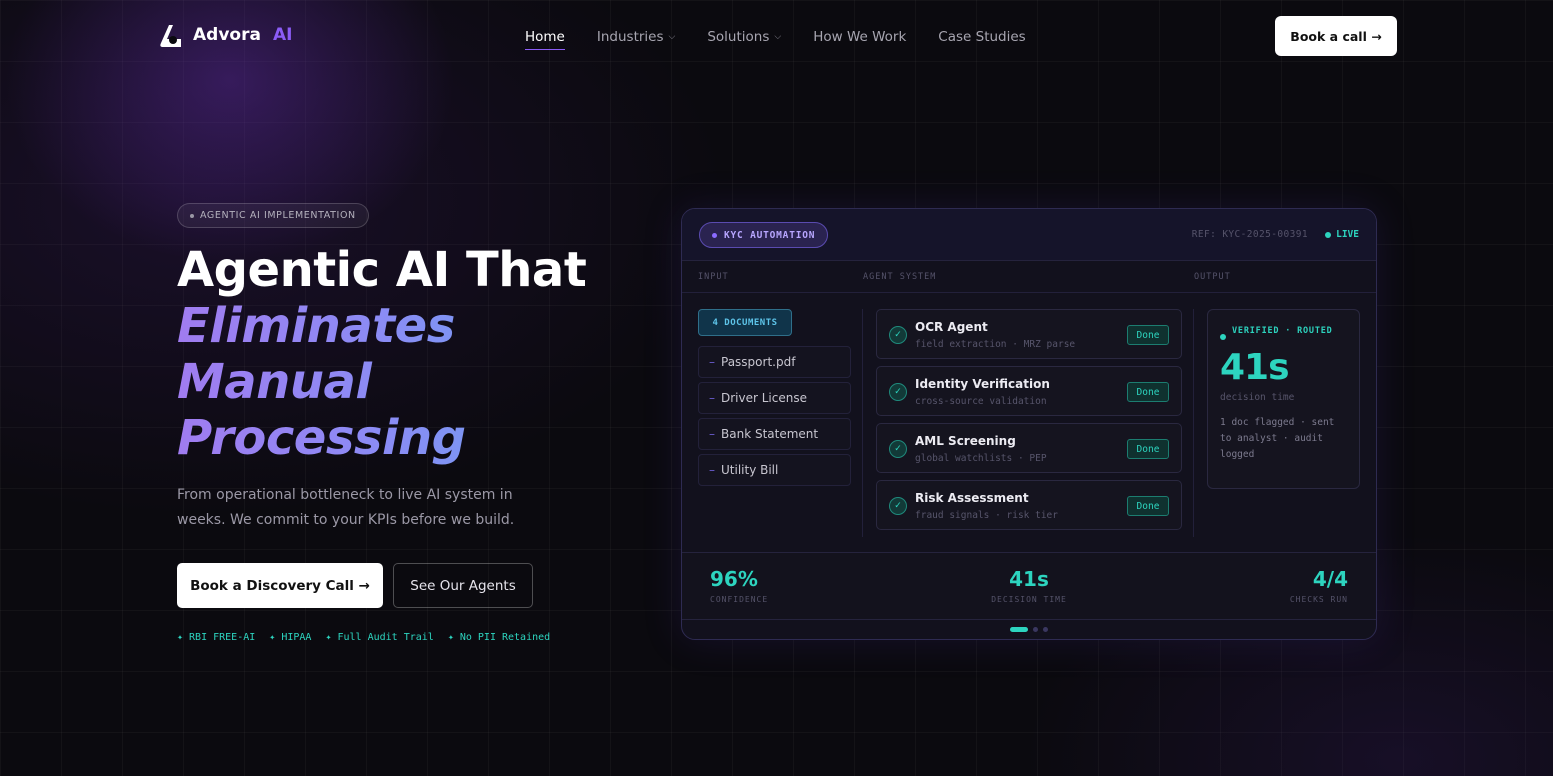 Image resolution: width=1553 pixels, height=776 pixels. What do you see at coordinates (1029, 599) in the screenshot?
I see `stat-label: DECISION TIME` at bounding box center [1029, 599].